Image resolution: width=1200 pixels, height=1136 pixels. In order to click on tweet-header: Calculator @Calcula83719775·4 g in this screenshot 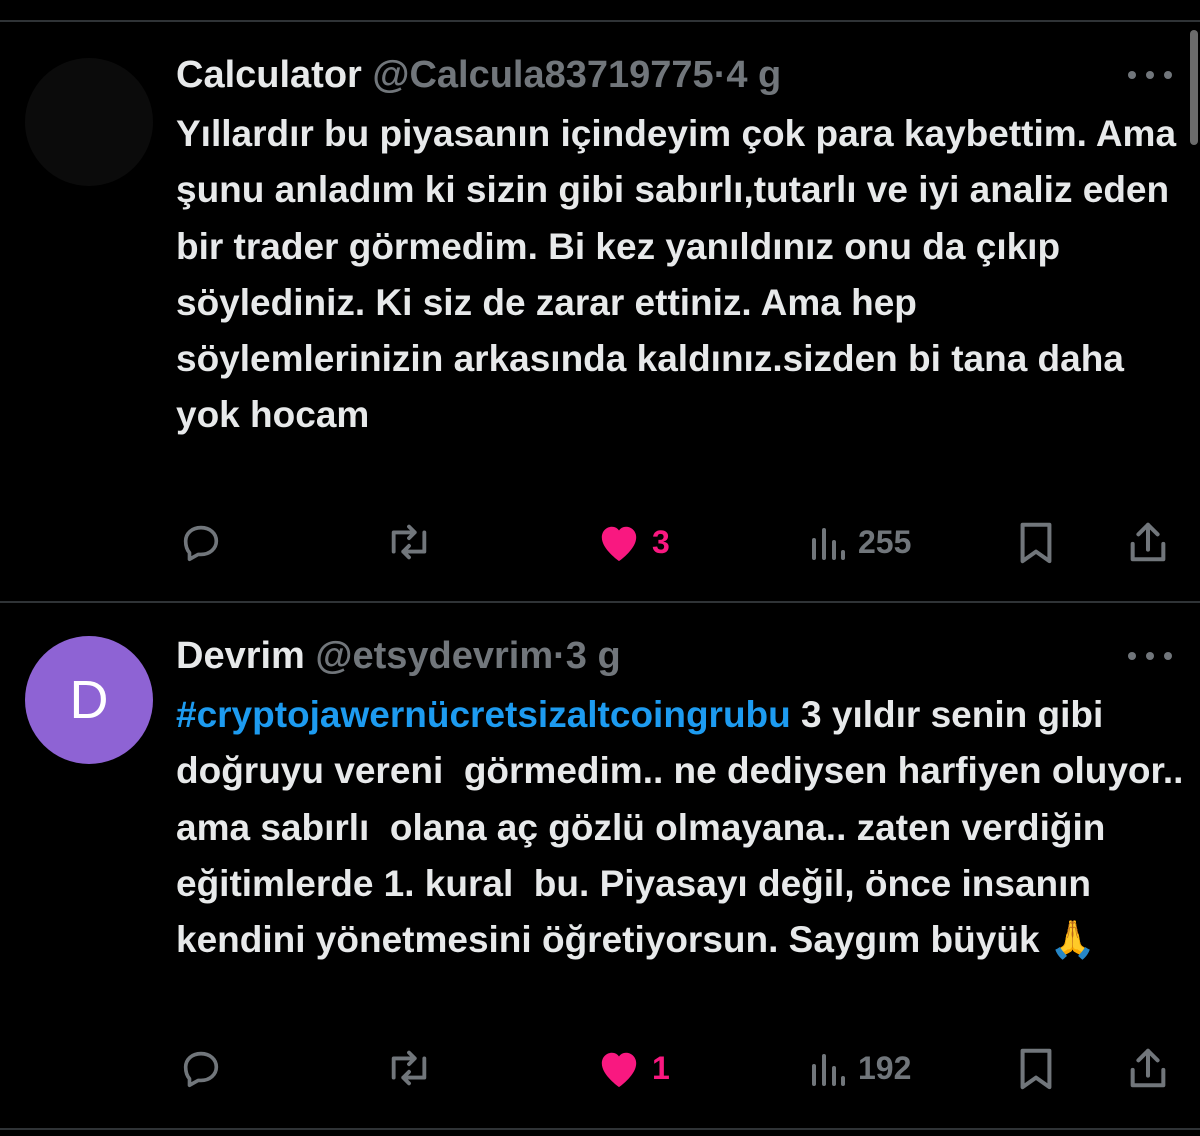, I will do `click(478, 75)`.